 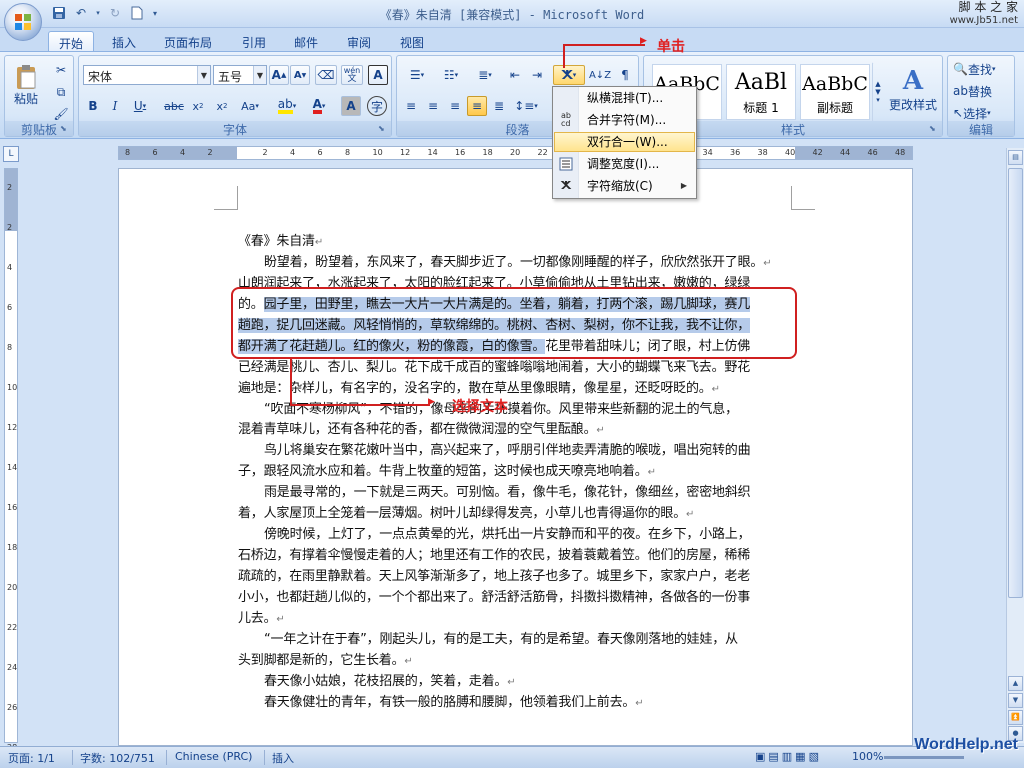 What do you see at coordinates (71, 41) in the screenshot?
I see `tab-home: 开始` at bounding box center [71, 41].